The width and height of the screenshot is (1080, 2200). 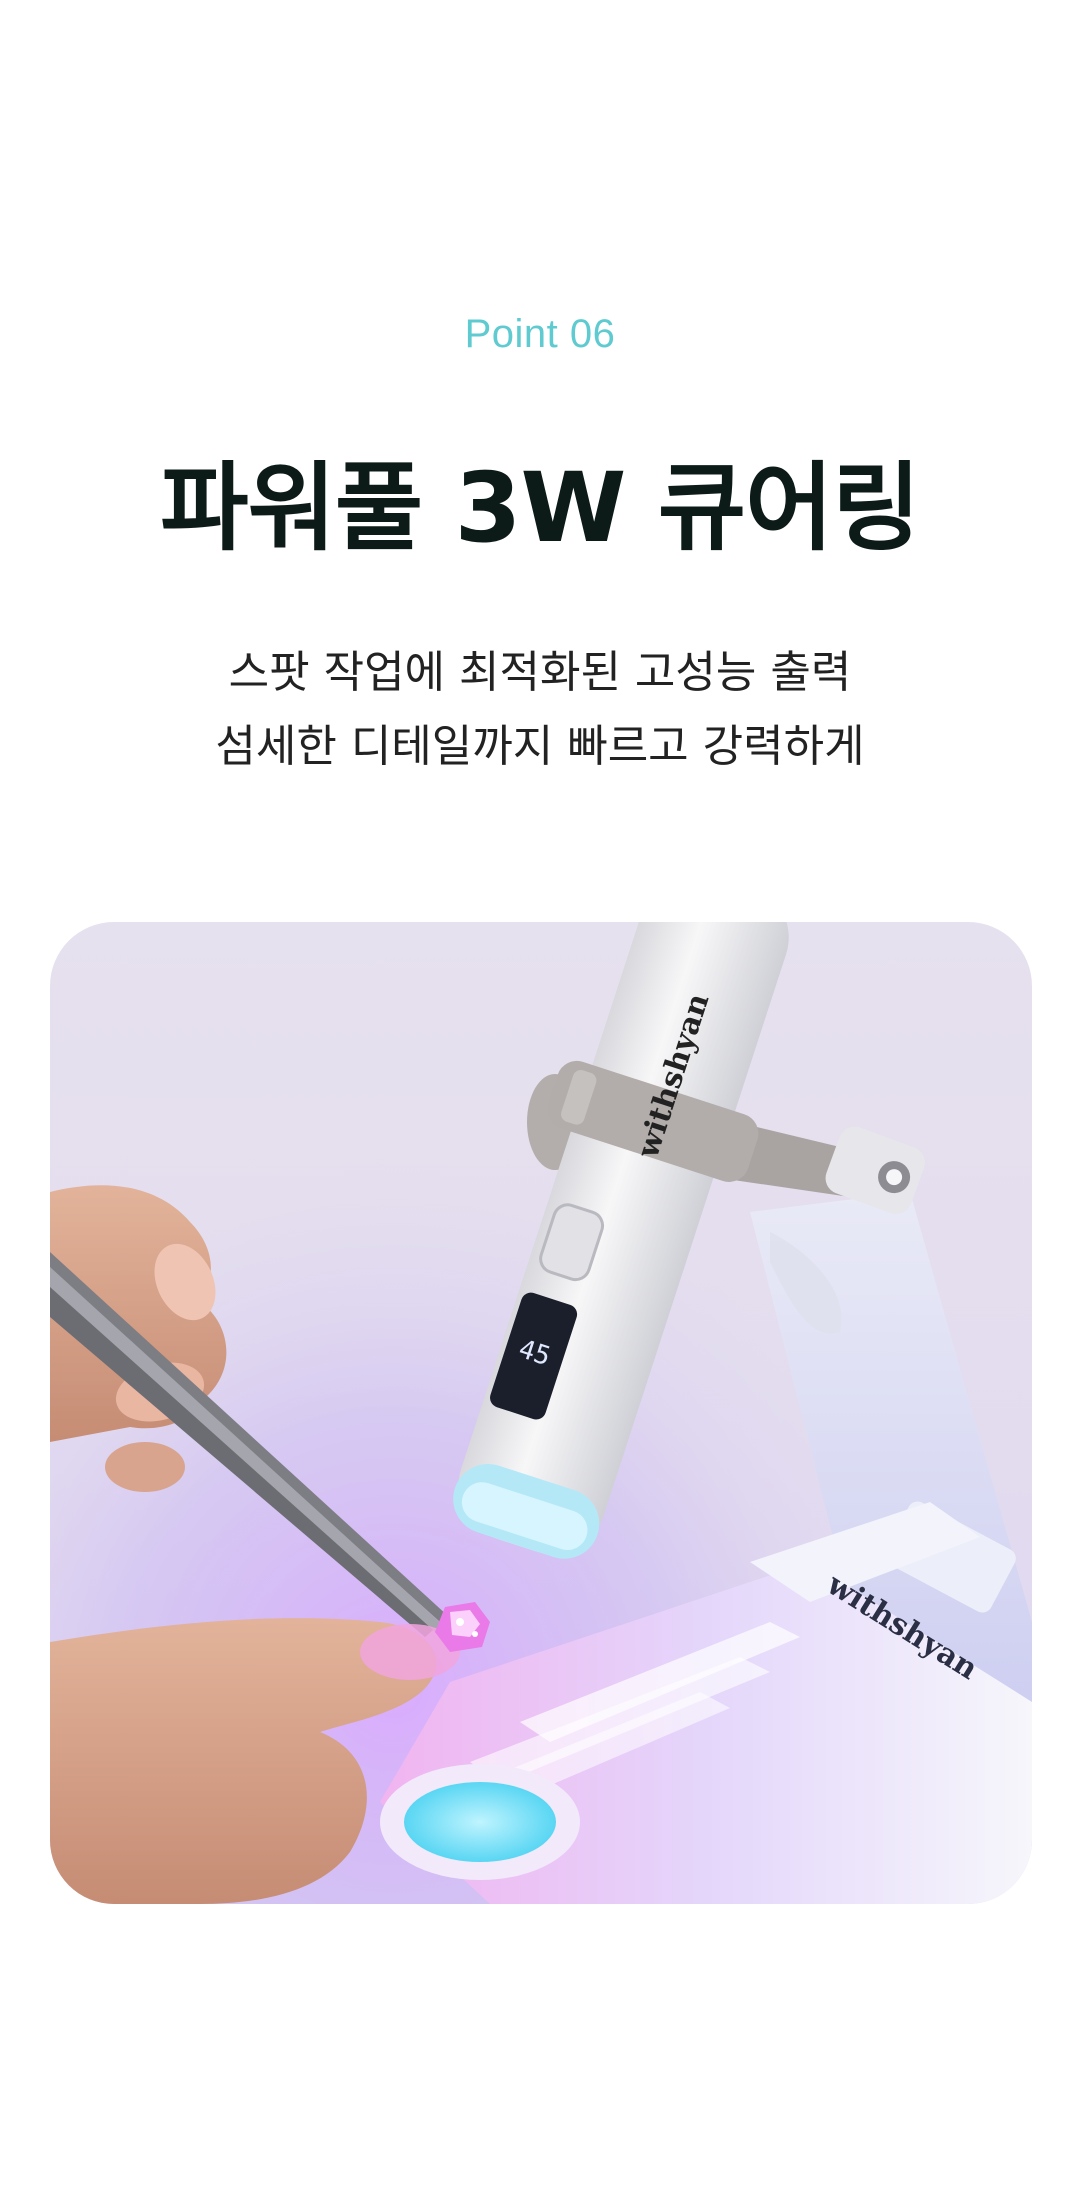 What do you see at coordinates (540, 672) in the screenshot?
I see `description-line-1: 스팟 작업에 최적화된 고성능 출력` at bounding box center [540, 672].